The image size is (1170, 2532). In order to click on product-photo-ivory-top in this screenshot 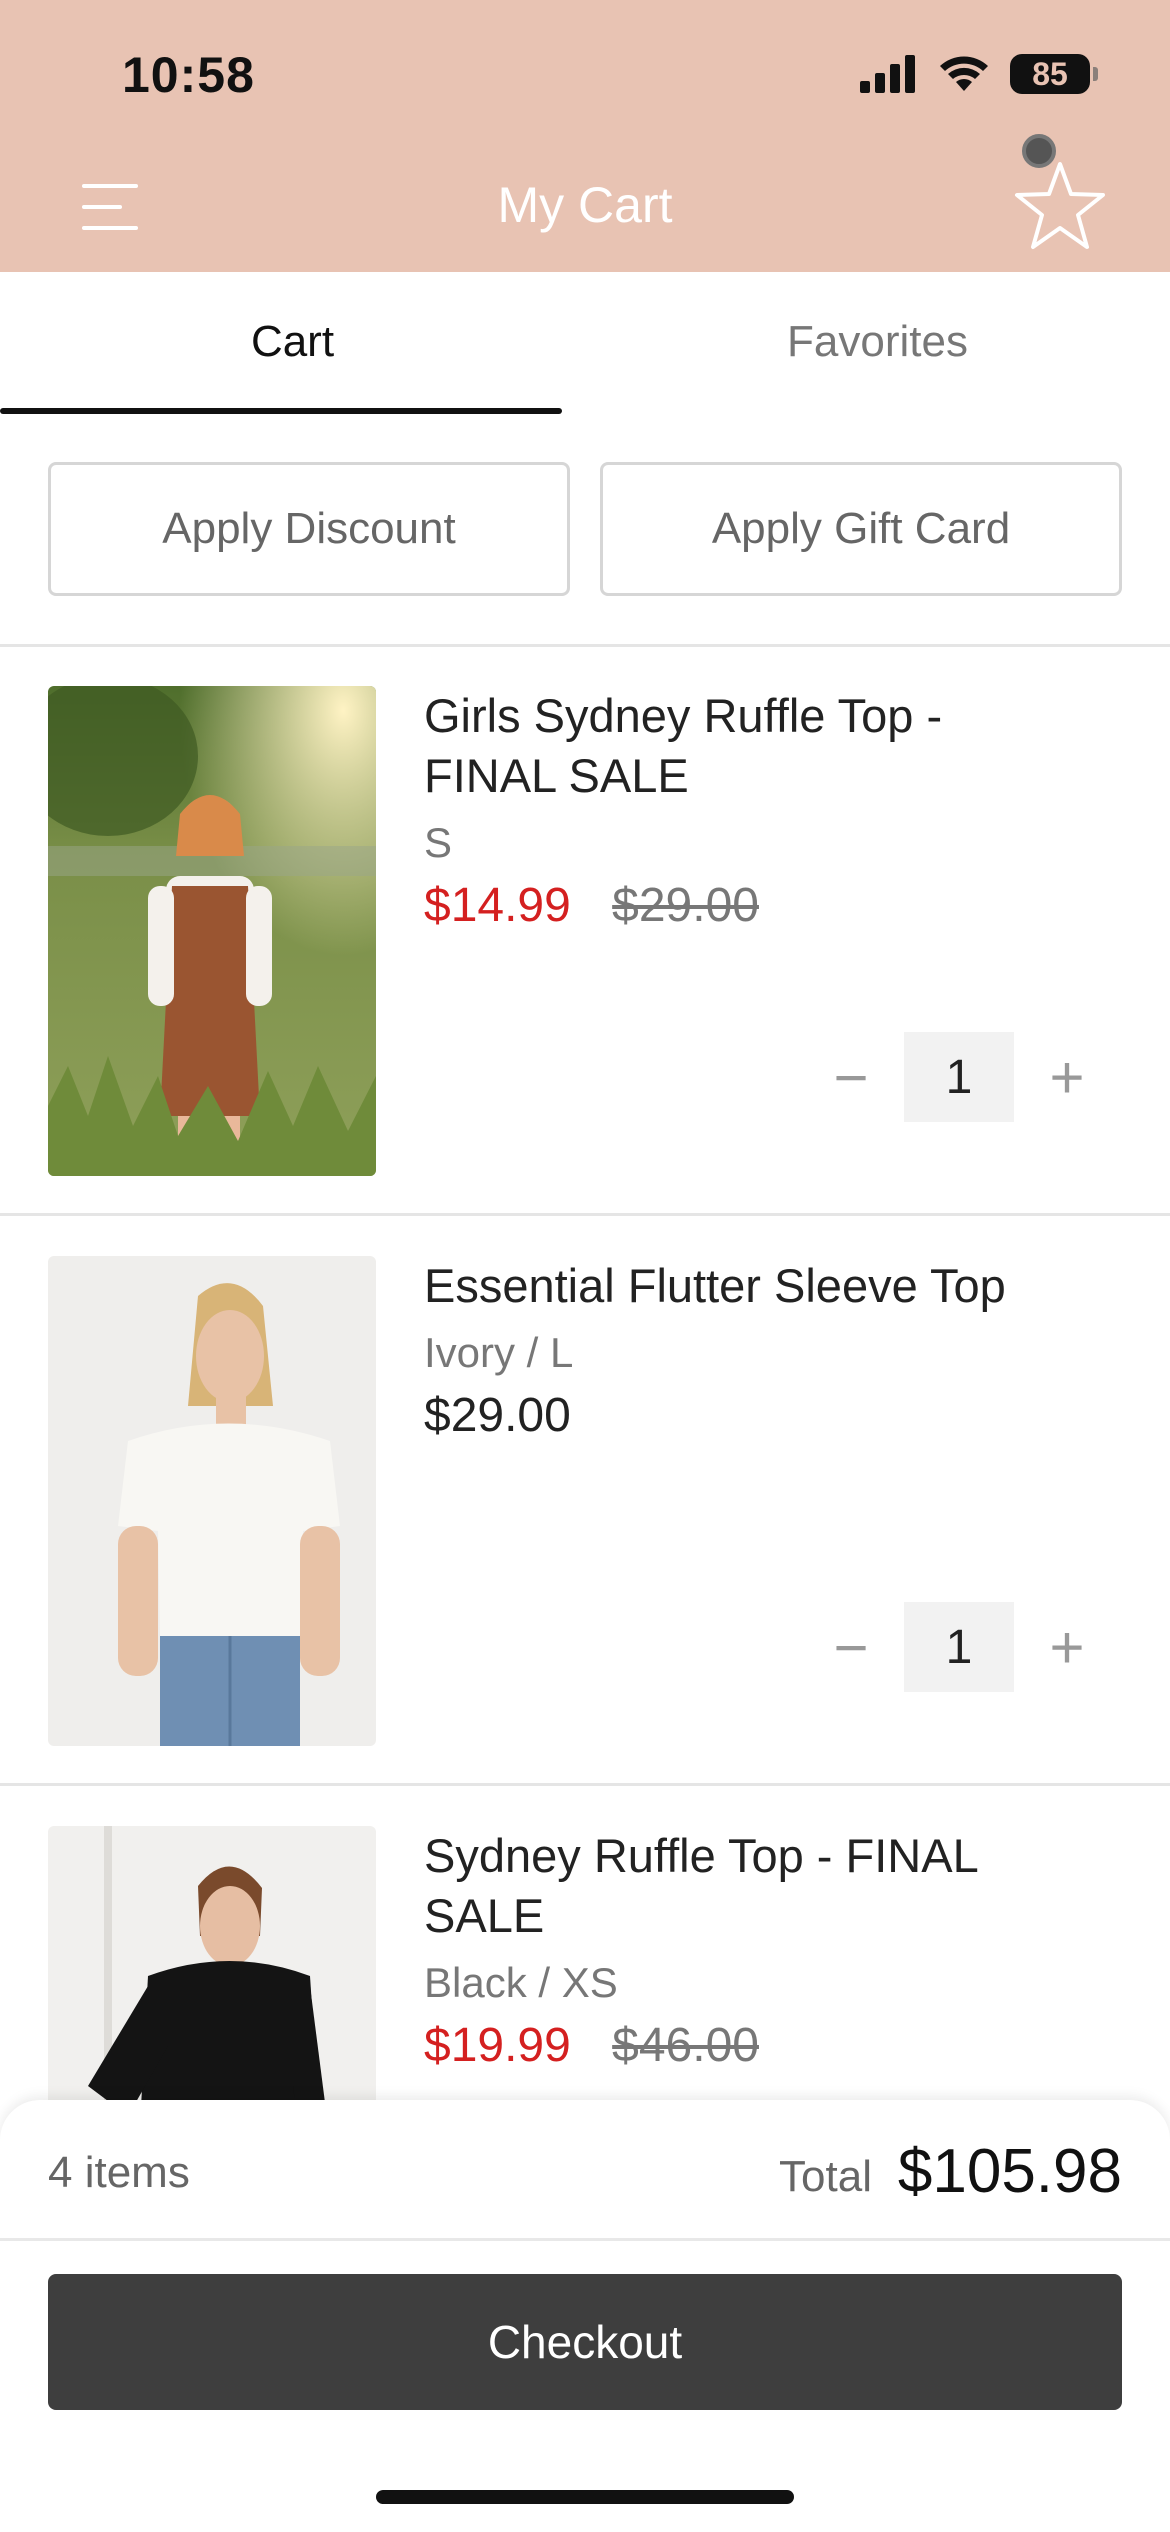, I will do `click(212, 1501)`.